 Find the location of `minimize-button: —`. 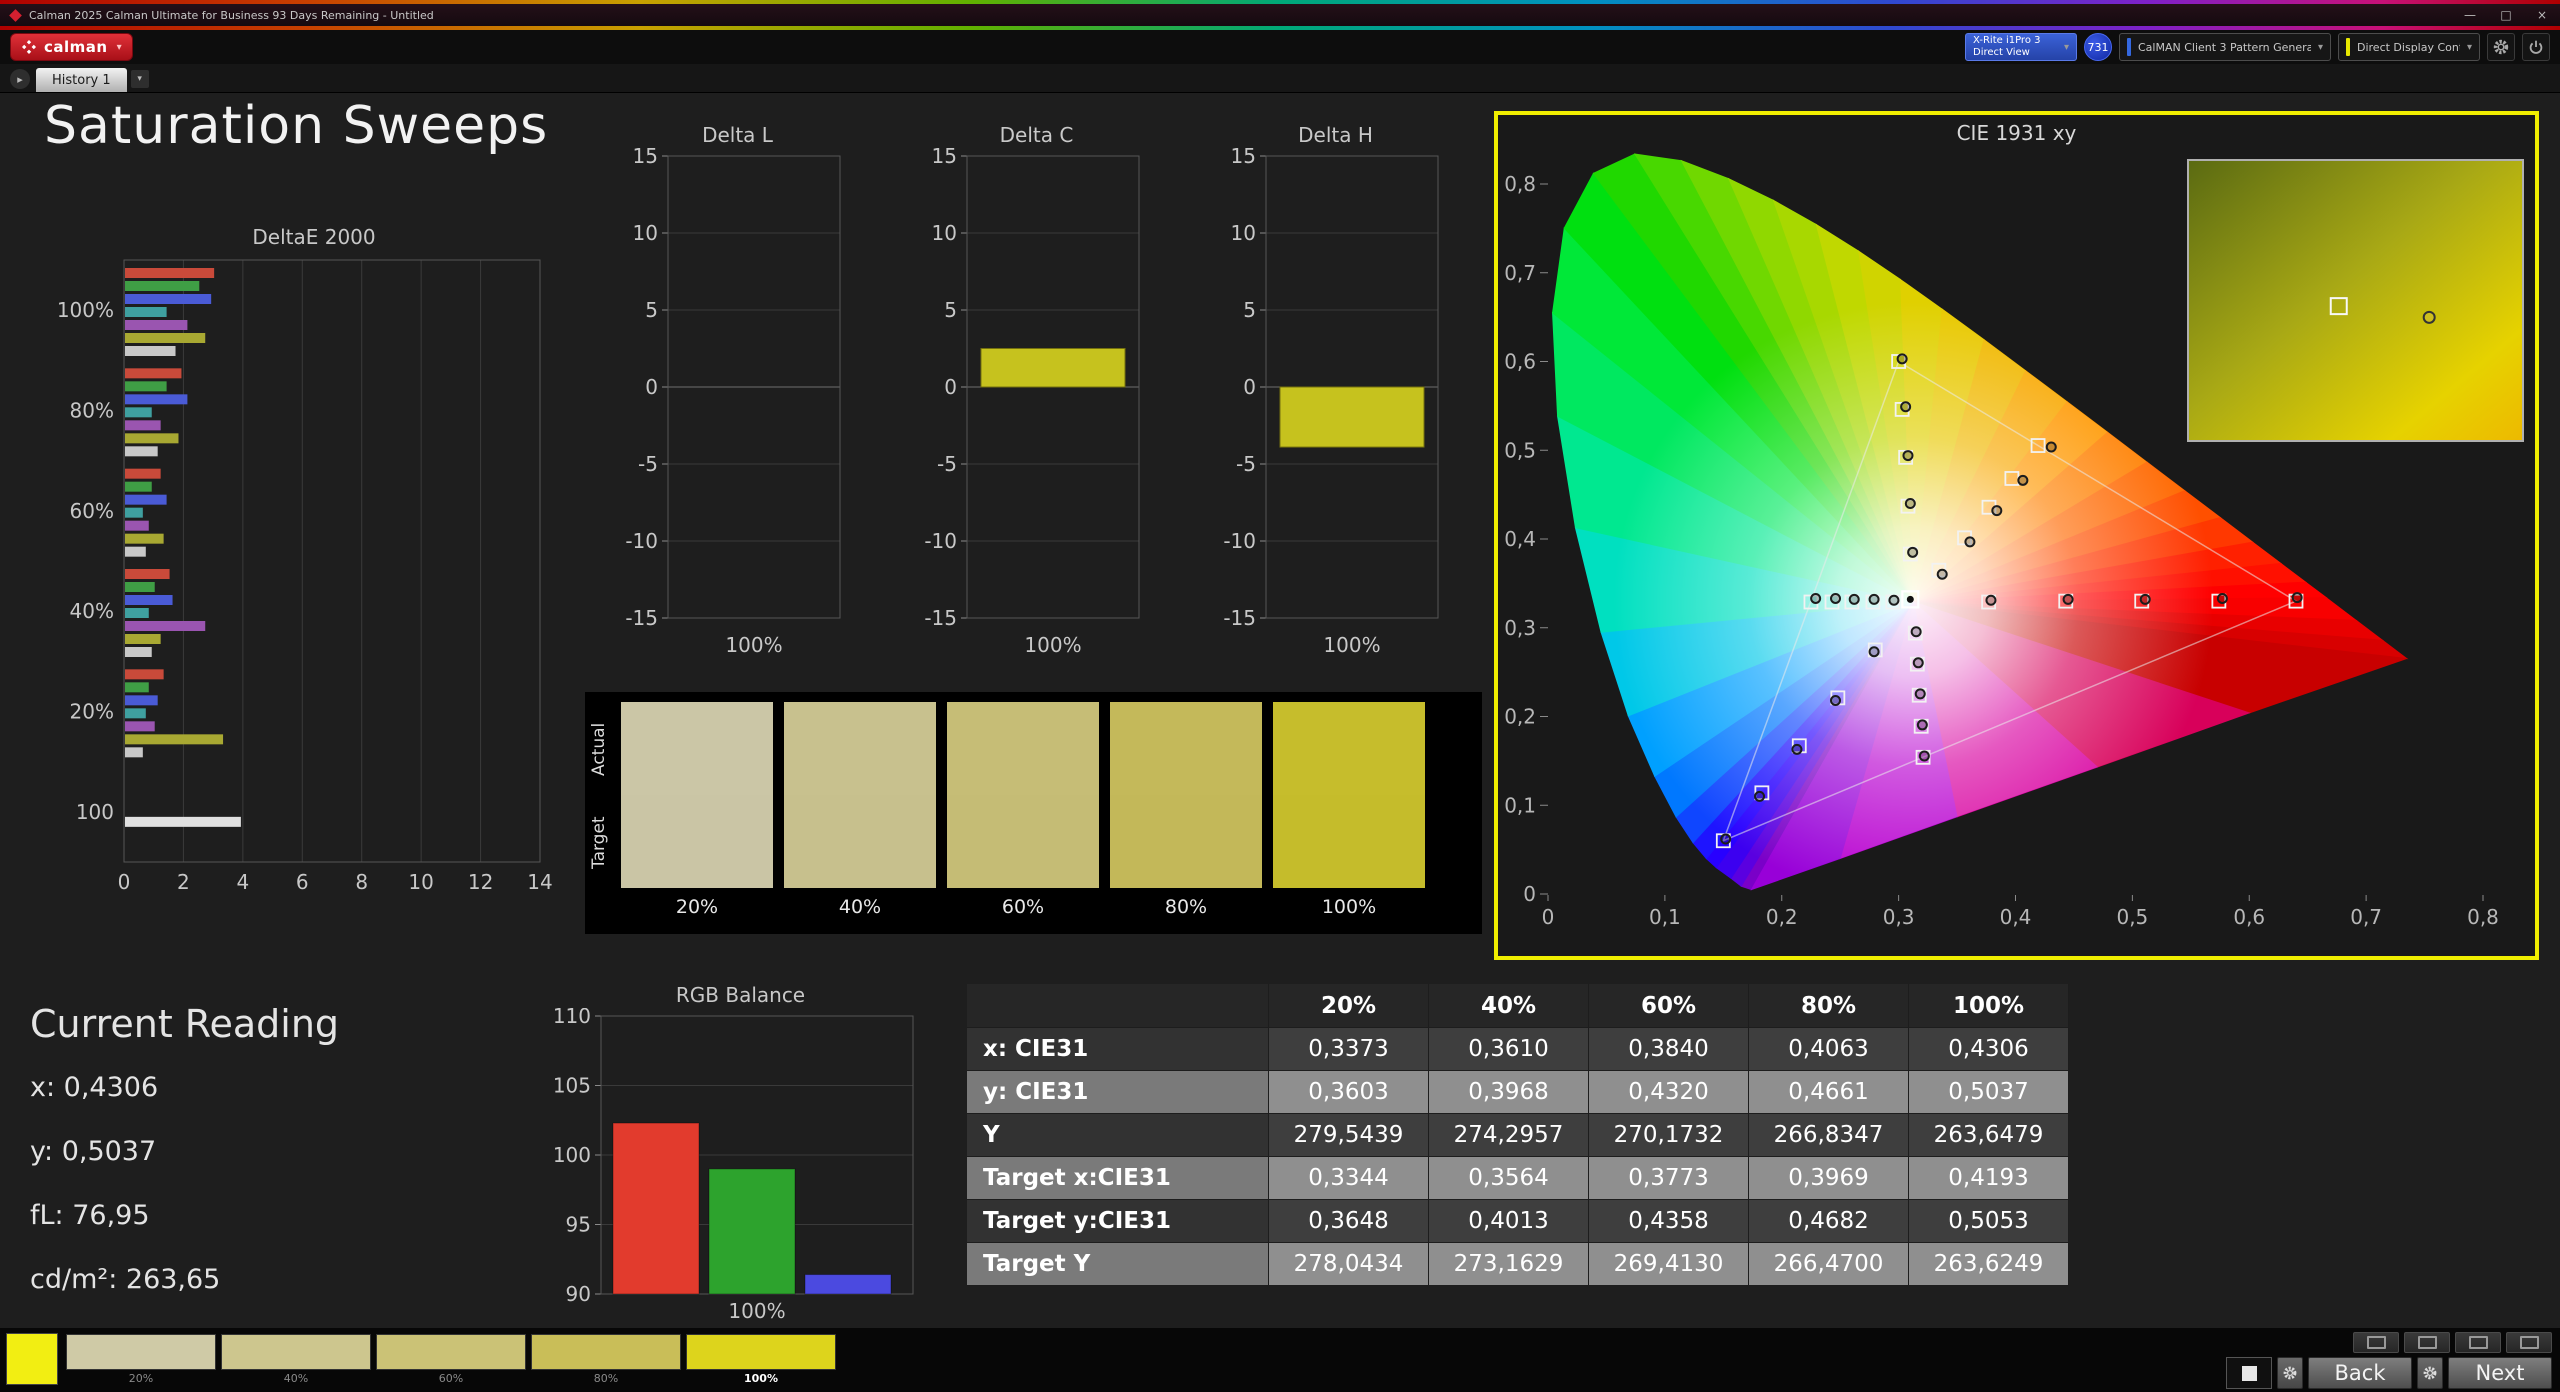

minimize-button: — is located at coordinates (2470, 15).